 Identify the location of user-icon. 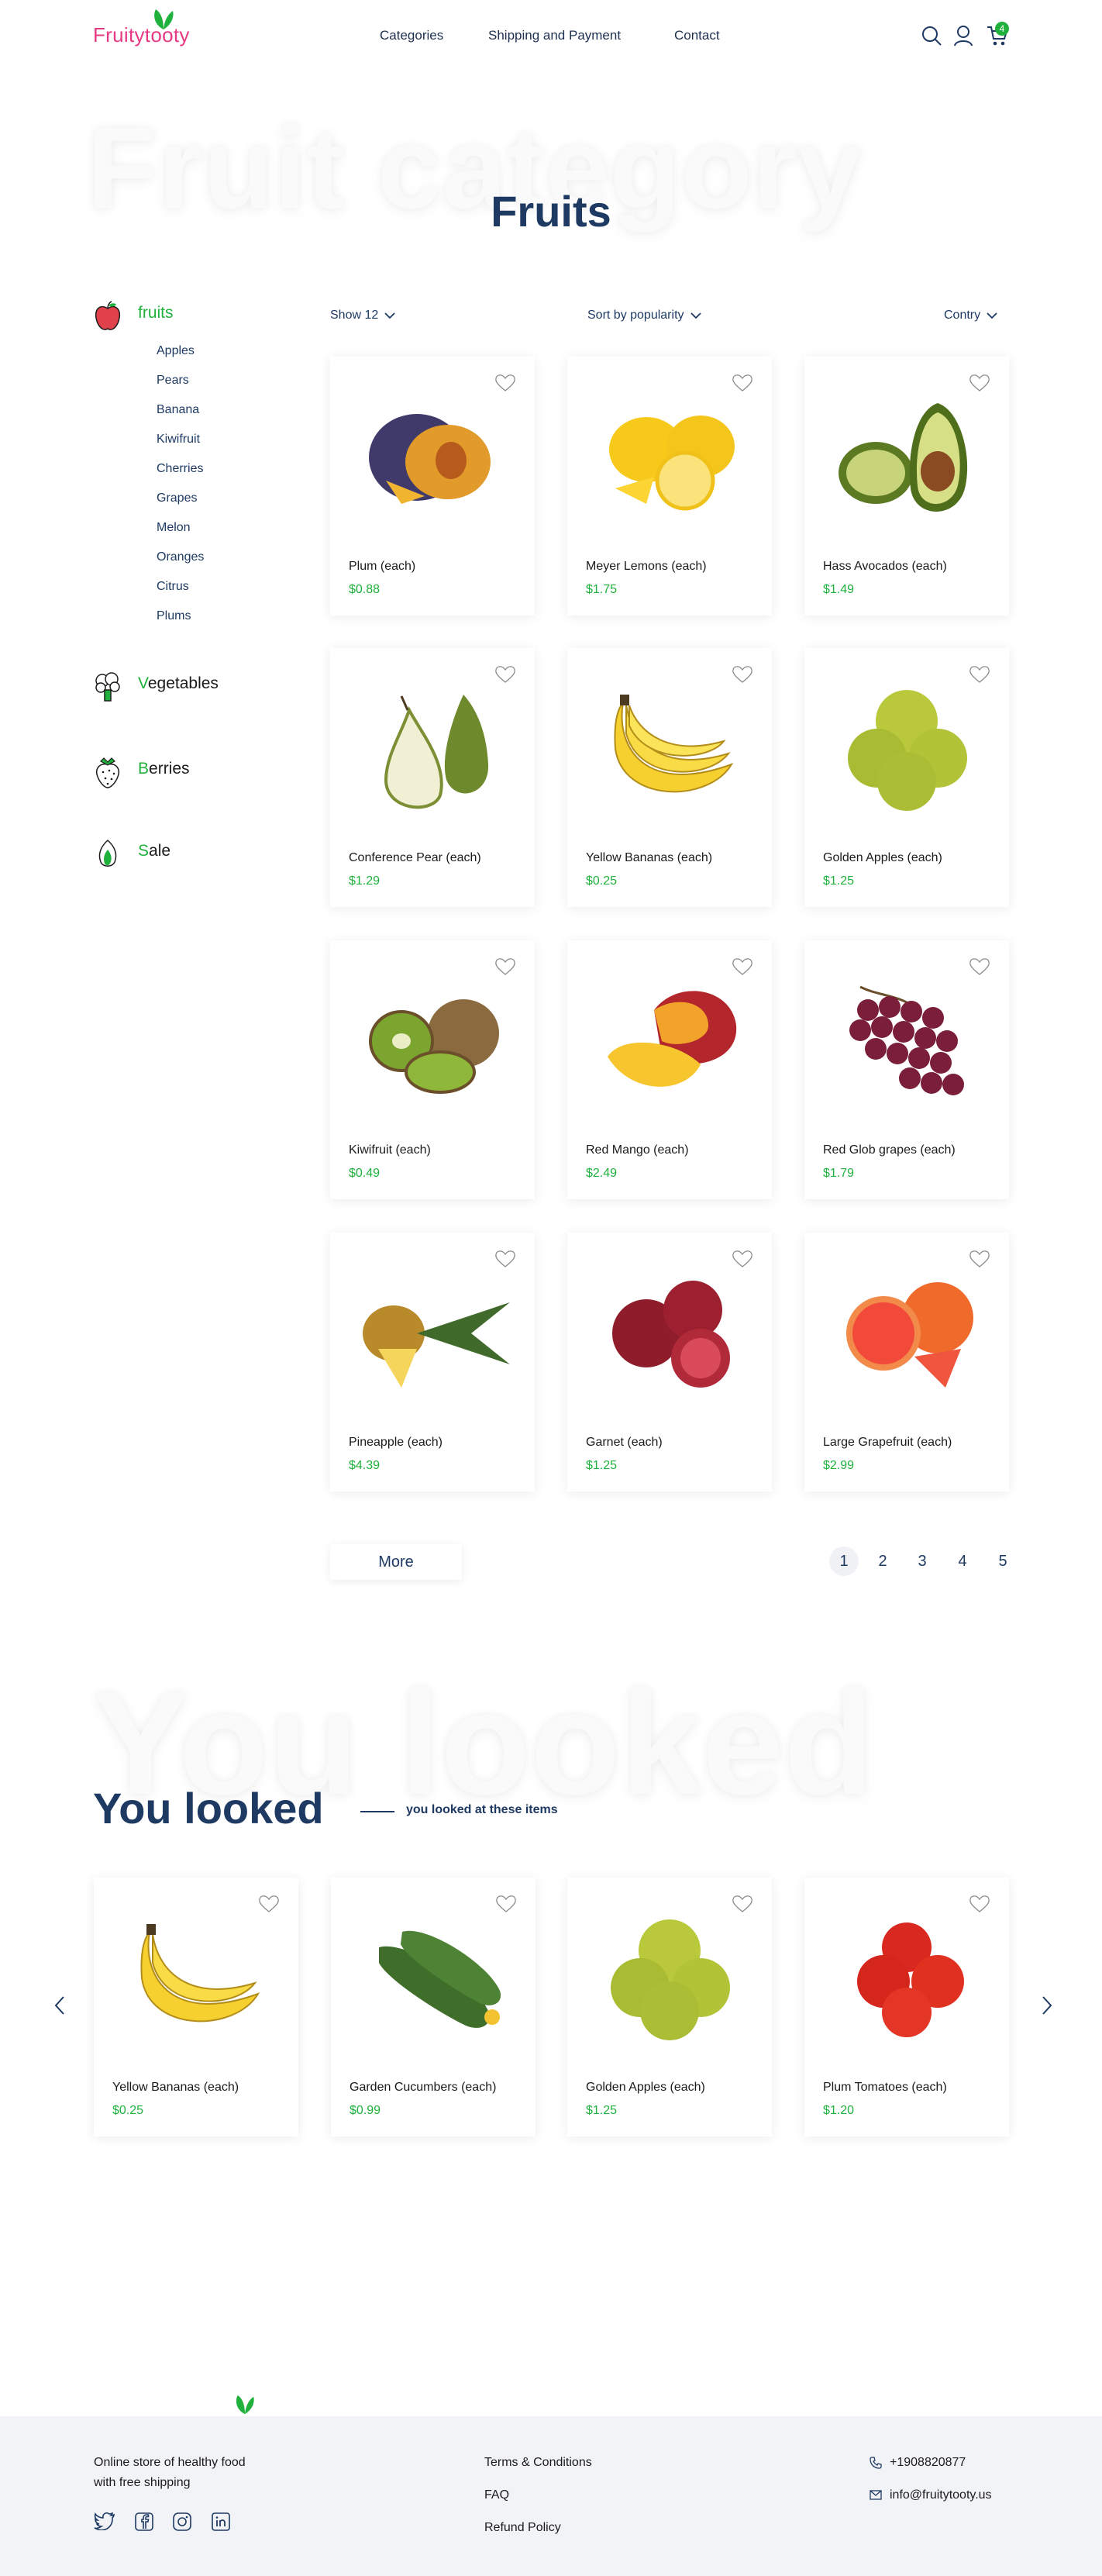
(963, 36).